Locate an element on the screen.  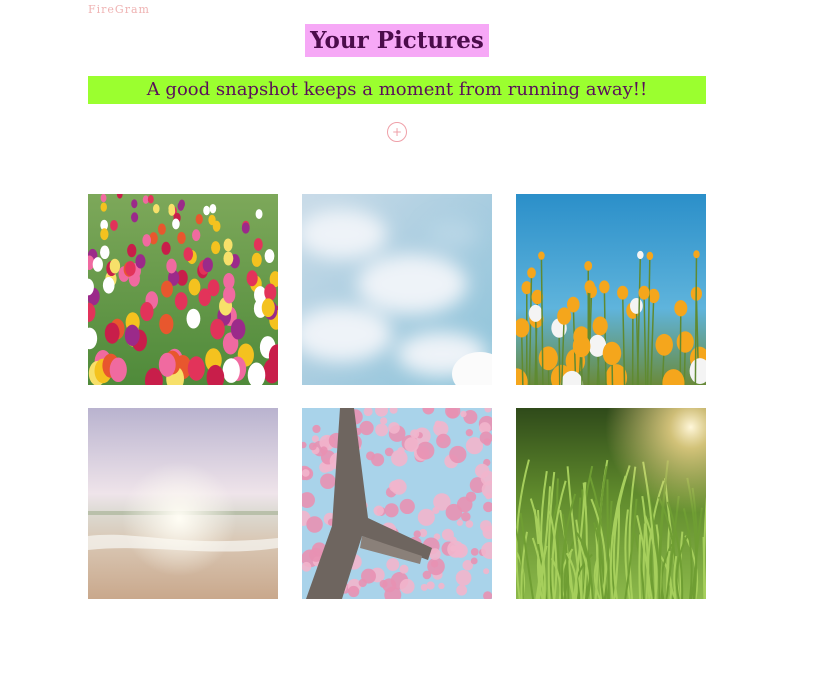
upload-button: + is located at coordinates (397, 132).